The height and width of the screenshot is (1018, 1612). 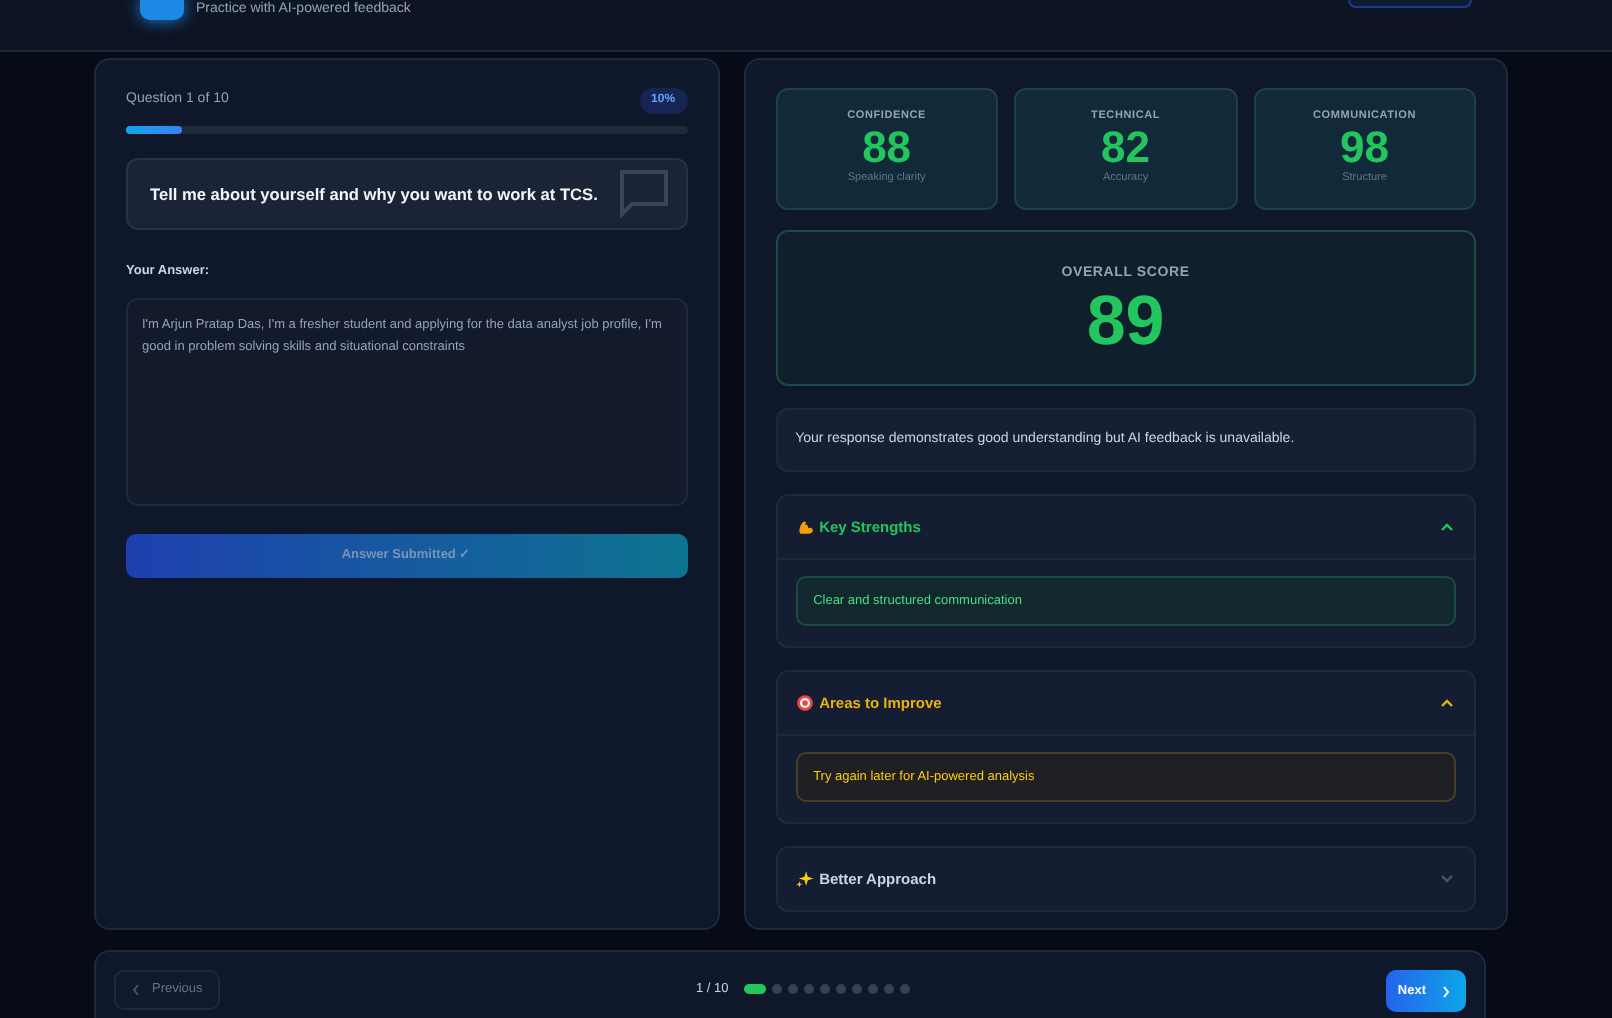 I want to click on header-button, so click(x=1410, y=4).